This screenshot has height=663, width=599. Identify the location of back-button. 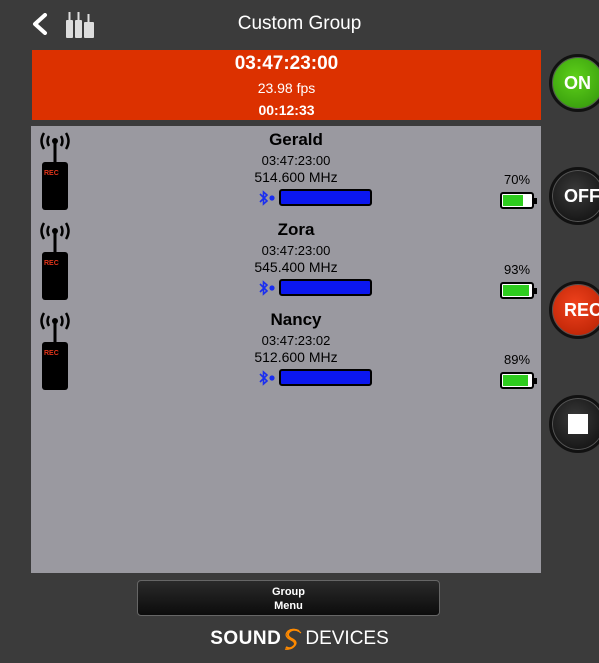
(40, 24).